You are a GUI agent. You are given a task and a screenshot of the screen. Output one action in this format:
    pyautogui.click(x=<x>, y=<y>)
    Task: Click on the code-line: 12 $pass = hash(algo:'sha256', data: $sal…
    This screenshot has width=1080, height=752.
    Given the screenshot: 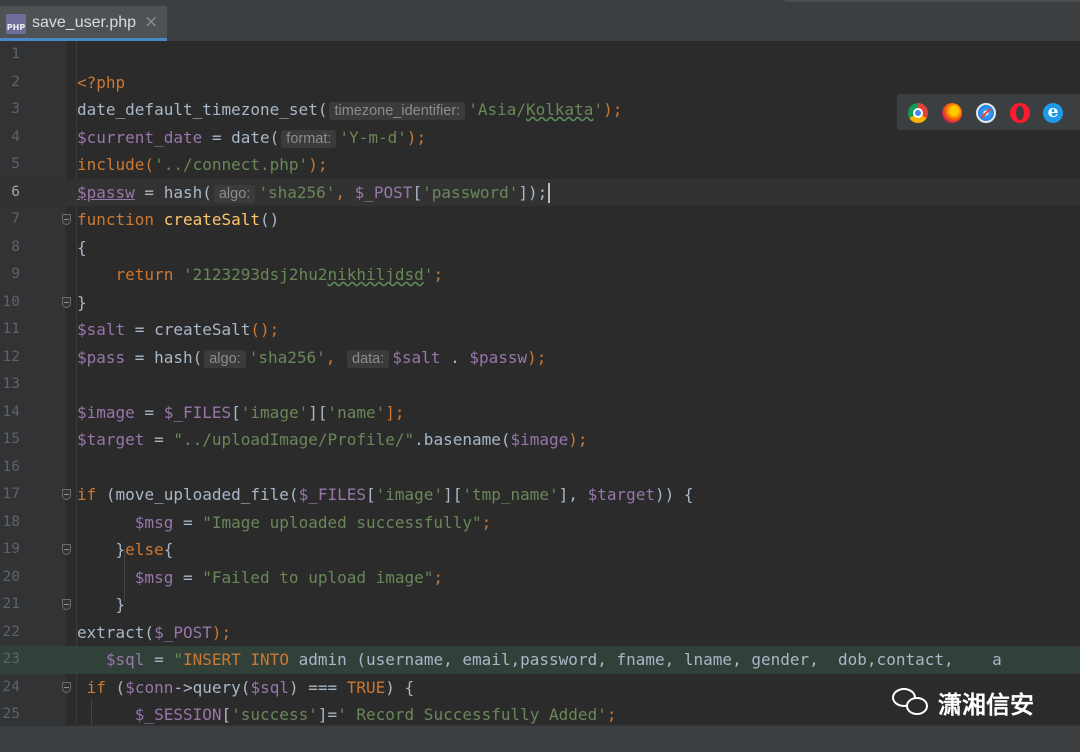 What is the action you would take?
    pyautogui.click(x=540, y=358)
    